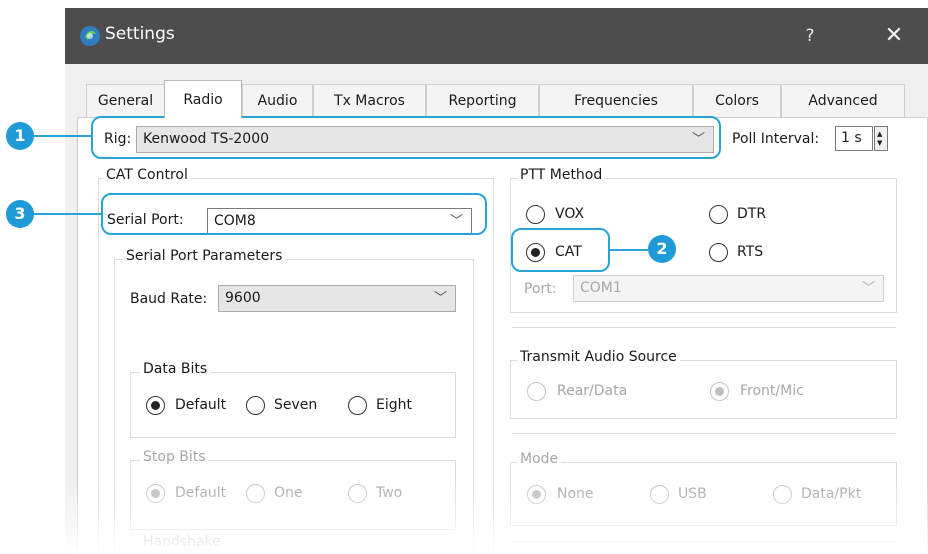  Describe the element at coordinates (728, 288) in the screenshot. I see `ptt-port-select: COM1 ﹀` at that location.